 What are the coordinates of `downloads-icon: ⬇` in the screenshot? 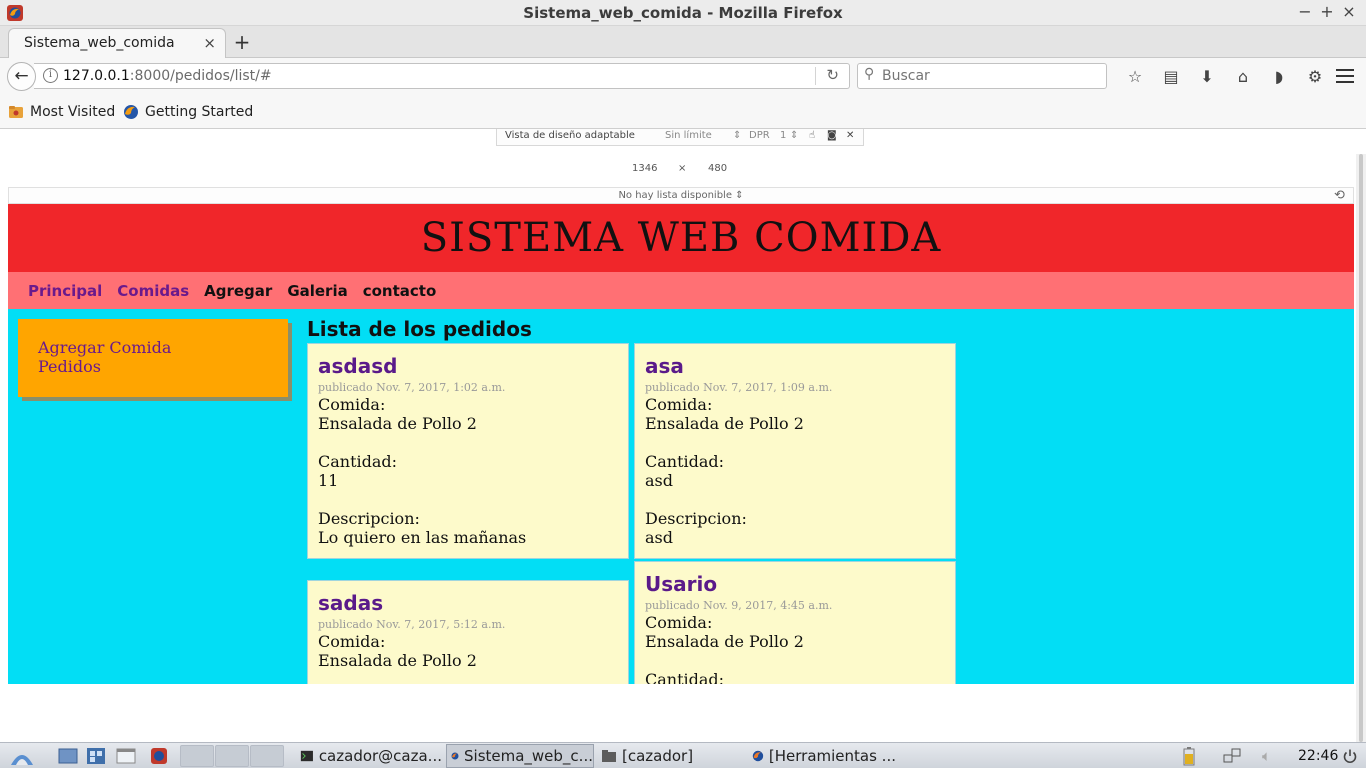 It's located at (1207, 77).